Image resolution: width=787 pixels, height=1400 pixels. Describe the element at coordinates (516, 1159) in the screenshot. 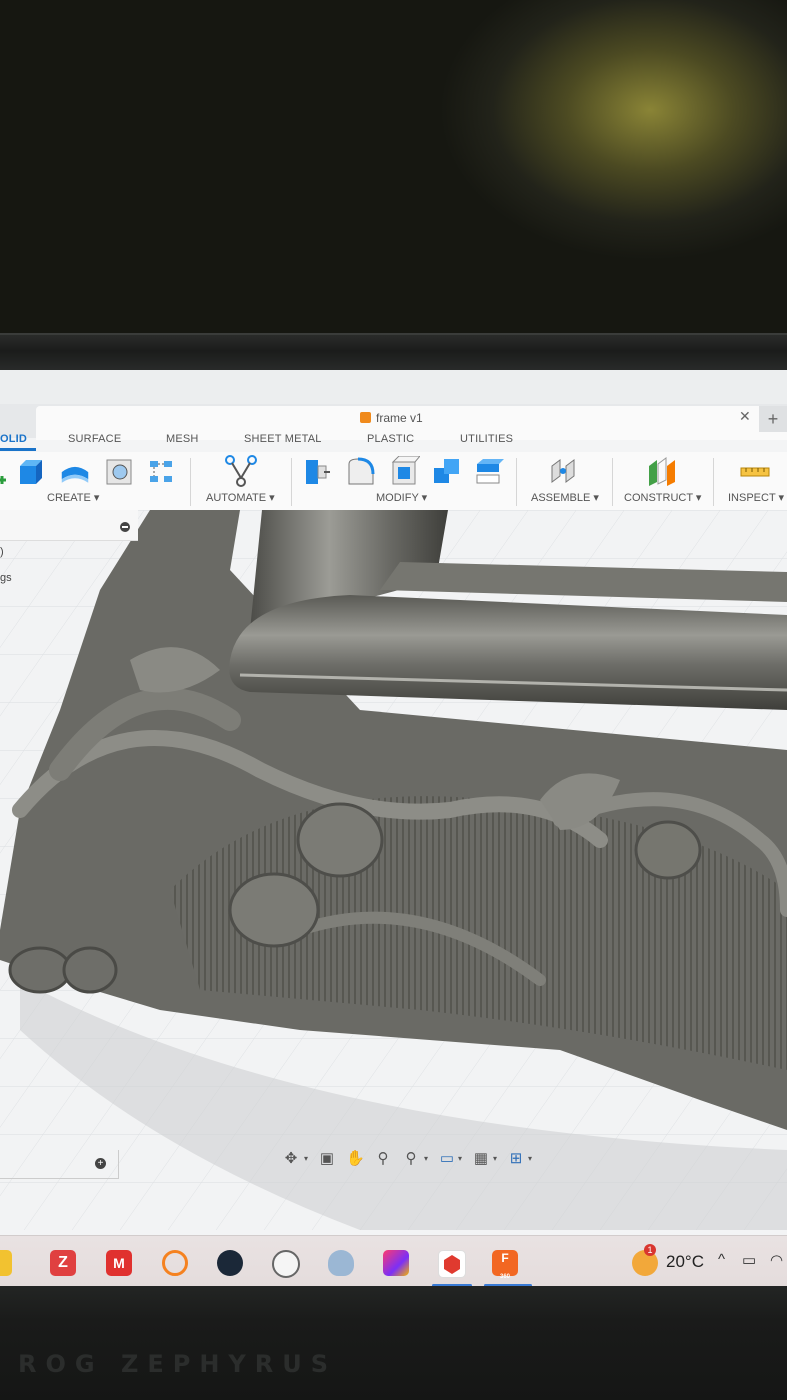

I see `viewports-icon: ⊞` at that location.